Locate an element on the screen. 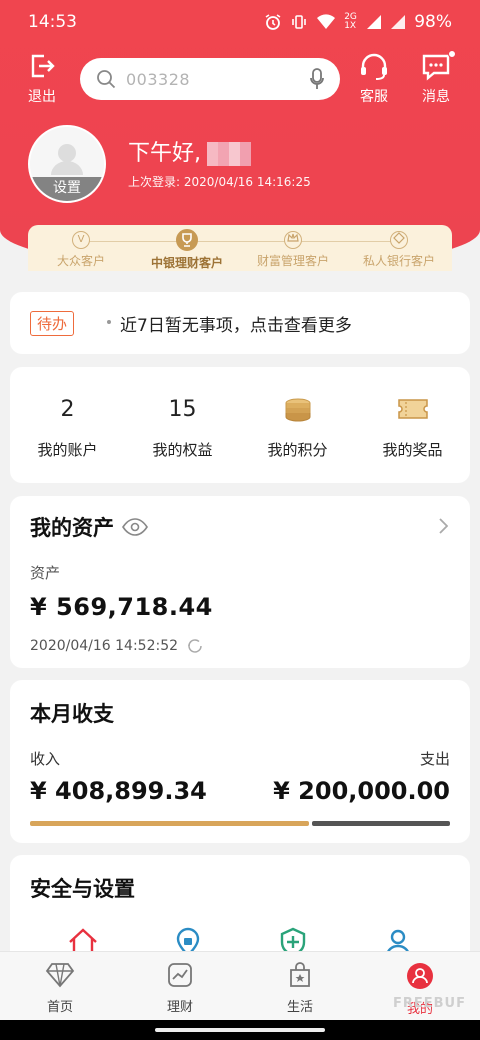  tab-label: 首页 is located at coordinates (59, 1007).